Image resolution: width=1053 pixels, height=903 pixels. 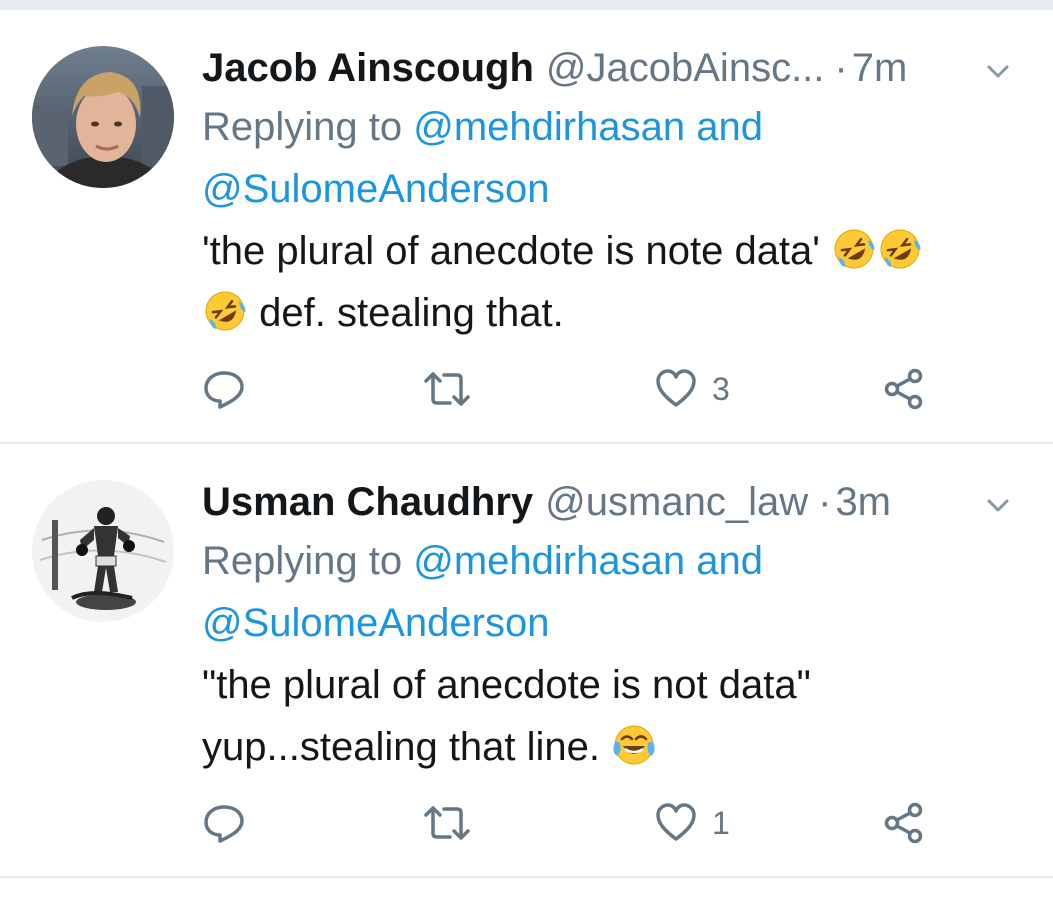 What do you see at coordinates (367, 502) in the screenshot?
I see `author-name: Usman Chaudhry` at bounding box center [367, 502].